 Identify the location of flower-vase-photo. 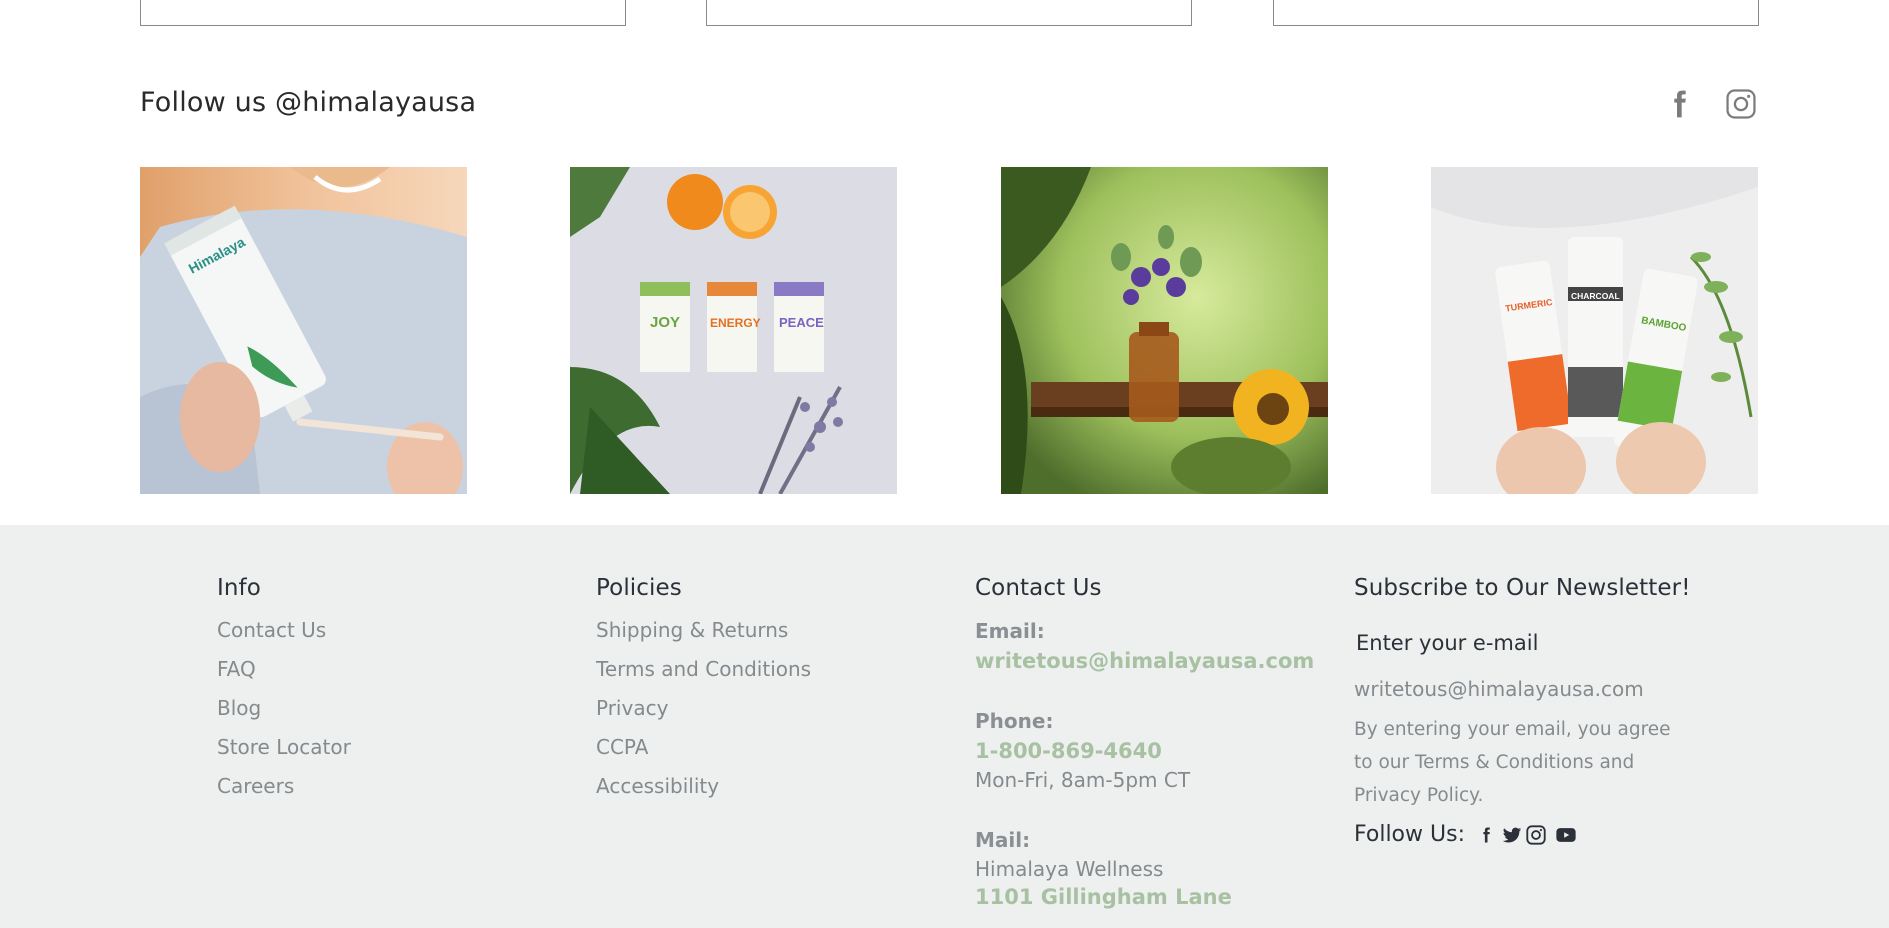
(1164, 330).